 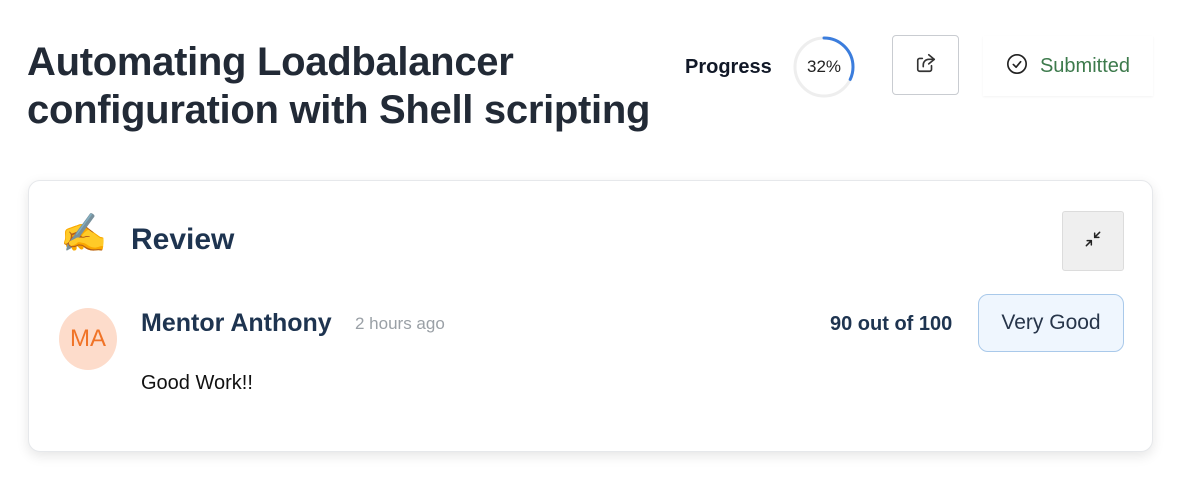 I want to click on submission-status: Submitted, so click(x=1068, y=66).